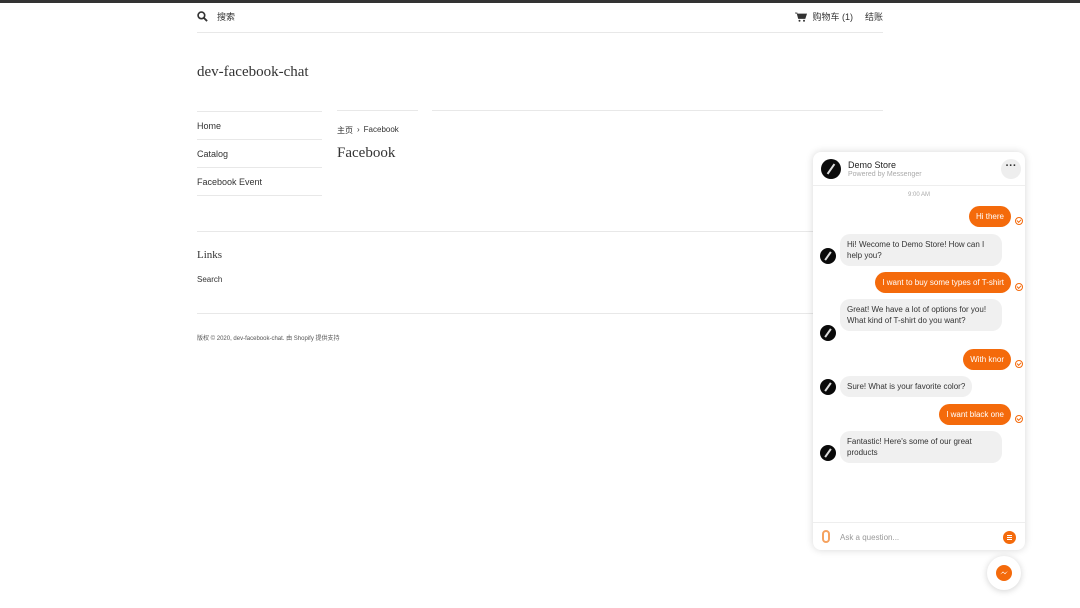  What do you see at coordinates (919, 169) in the screenshot?
I see `chat-header: Demo Store Powered by Messenger ···` at bounding box center [919, 169].